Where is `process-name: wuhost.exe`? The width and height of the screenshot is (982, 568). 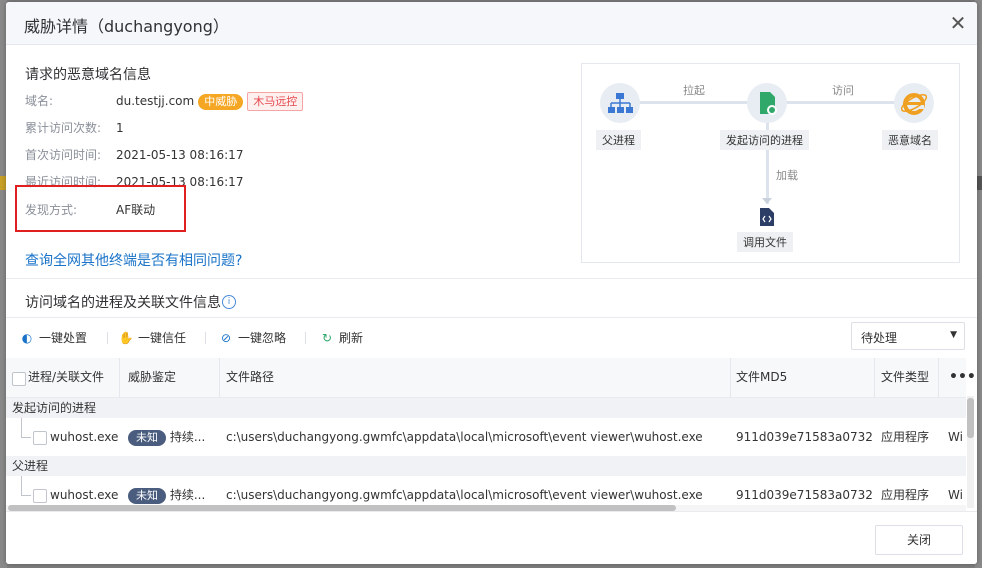
process-name: wuhost.exe is located at coordinates (84, 437).